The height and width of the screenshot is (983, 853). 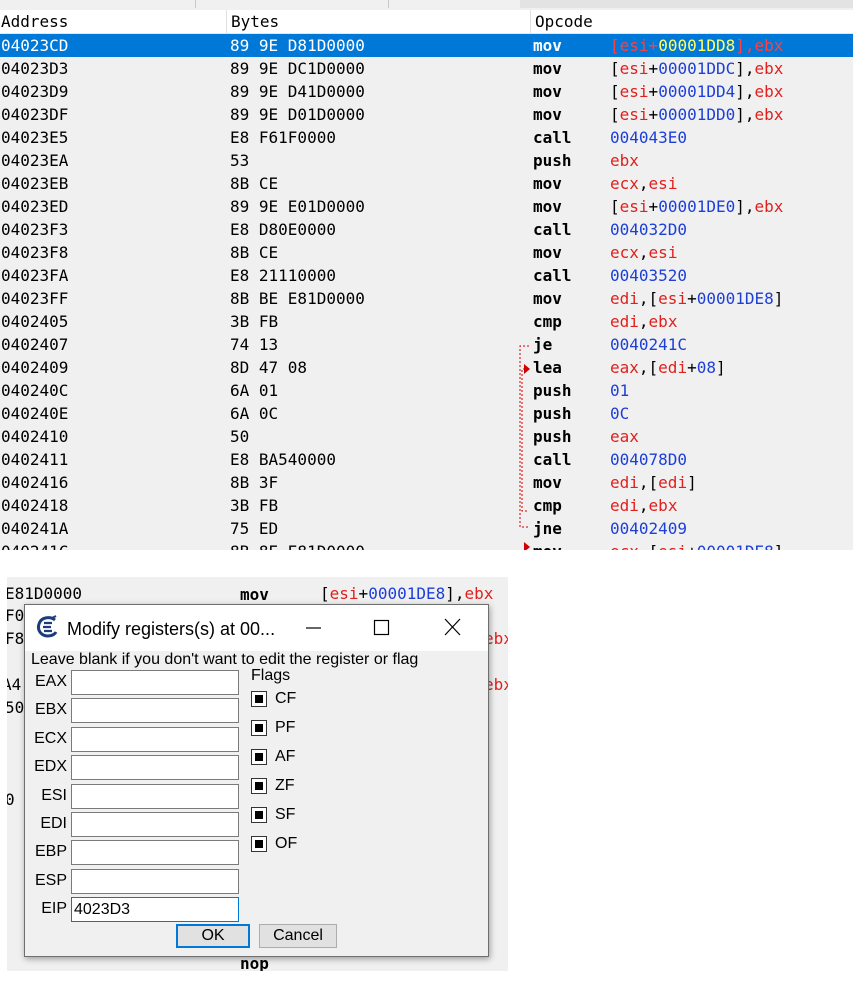 What do you see at coordinates (298, 936) in the screenshot?
I see `cancel-button: Cancel` at bounding box center [298, 936].